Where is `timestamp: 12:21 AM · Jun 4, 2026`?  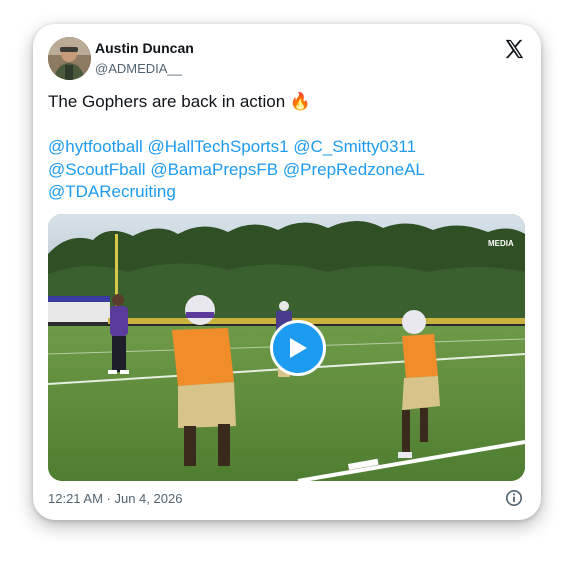 timestamp: 12:21 AM · Jun 4, 2026 is located at coordinates (115, 498).